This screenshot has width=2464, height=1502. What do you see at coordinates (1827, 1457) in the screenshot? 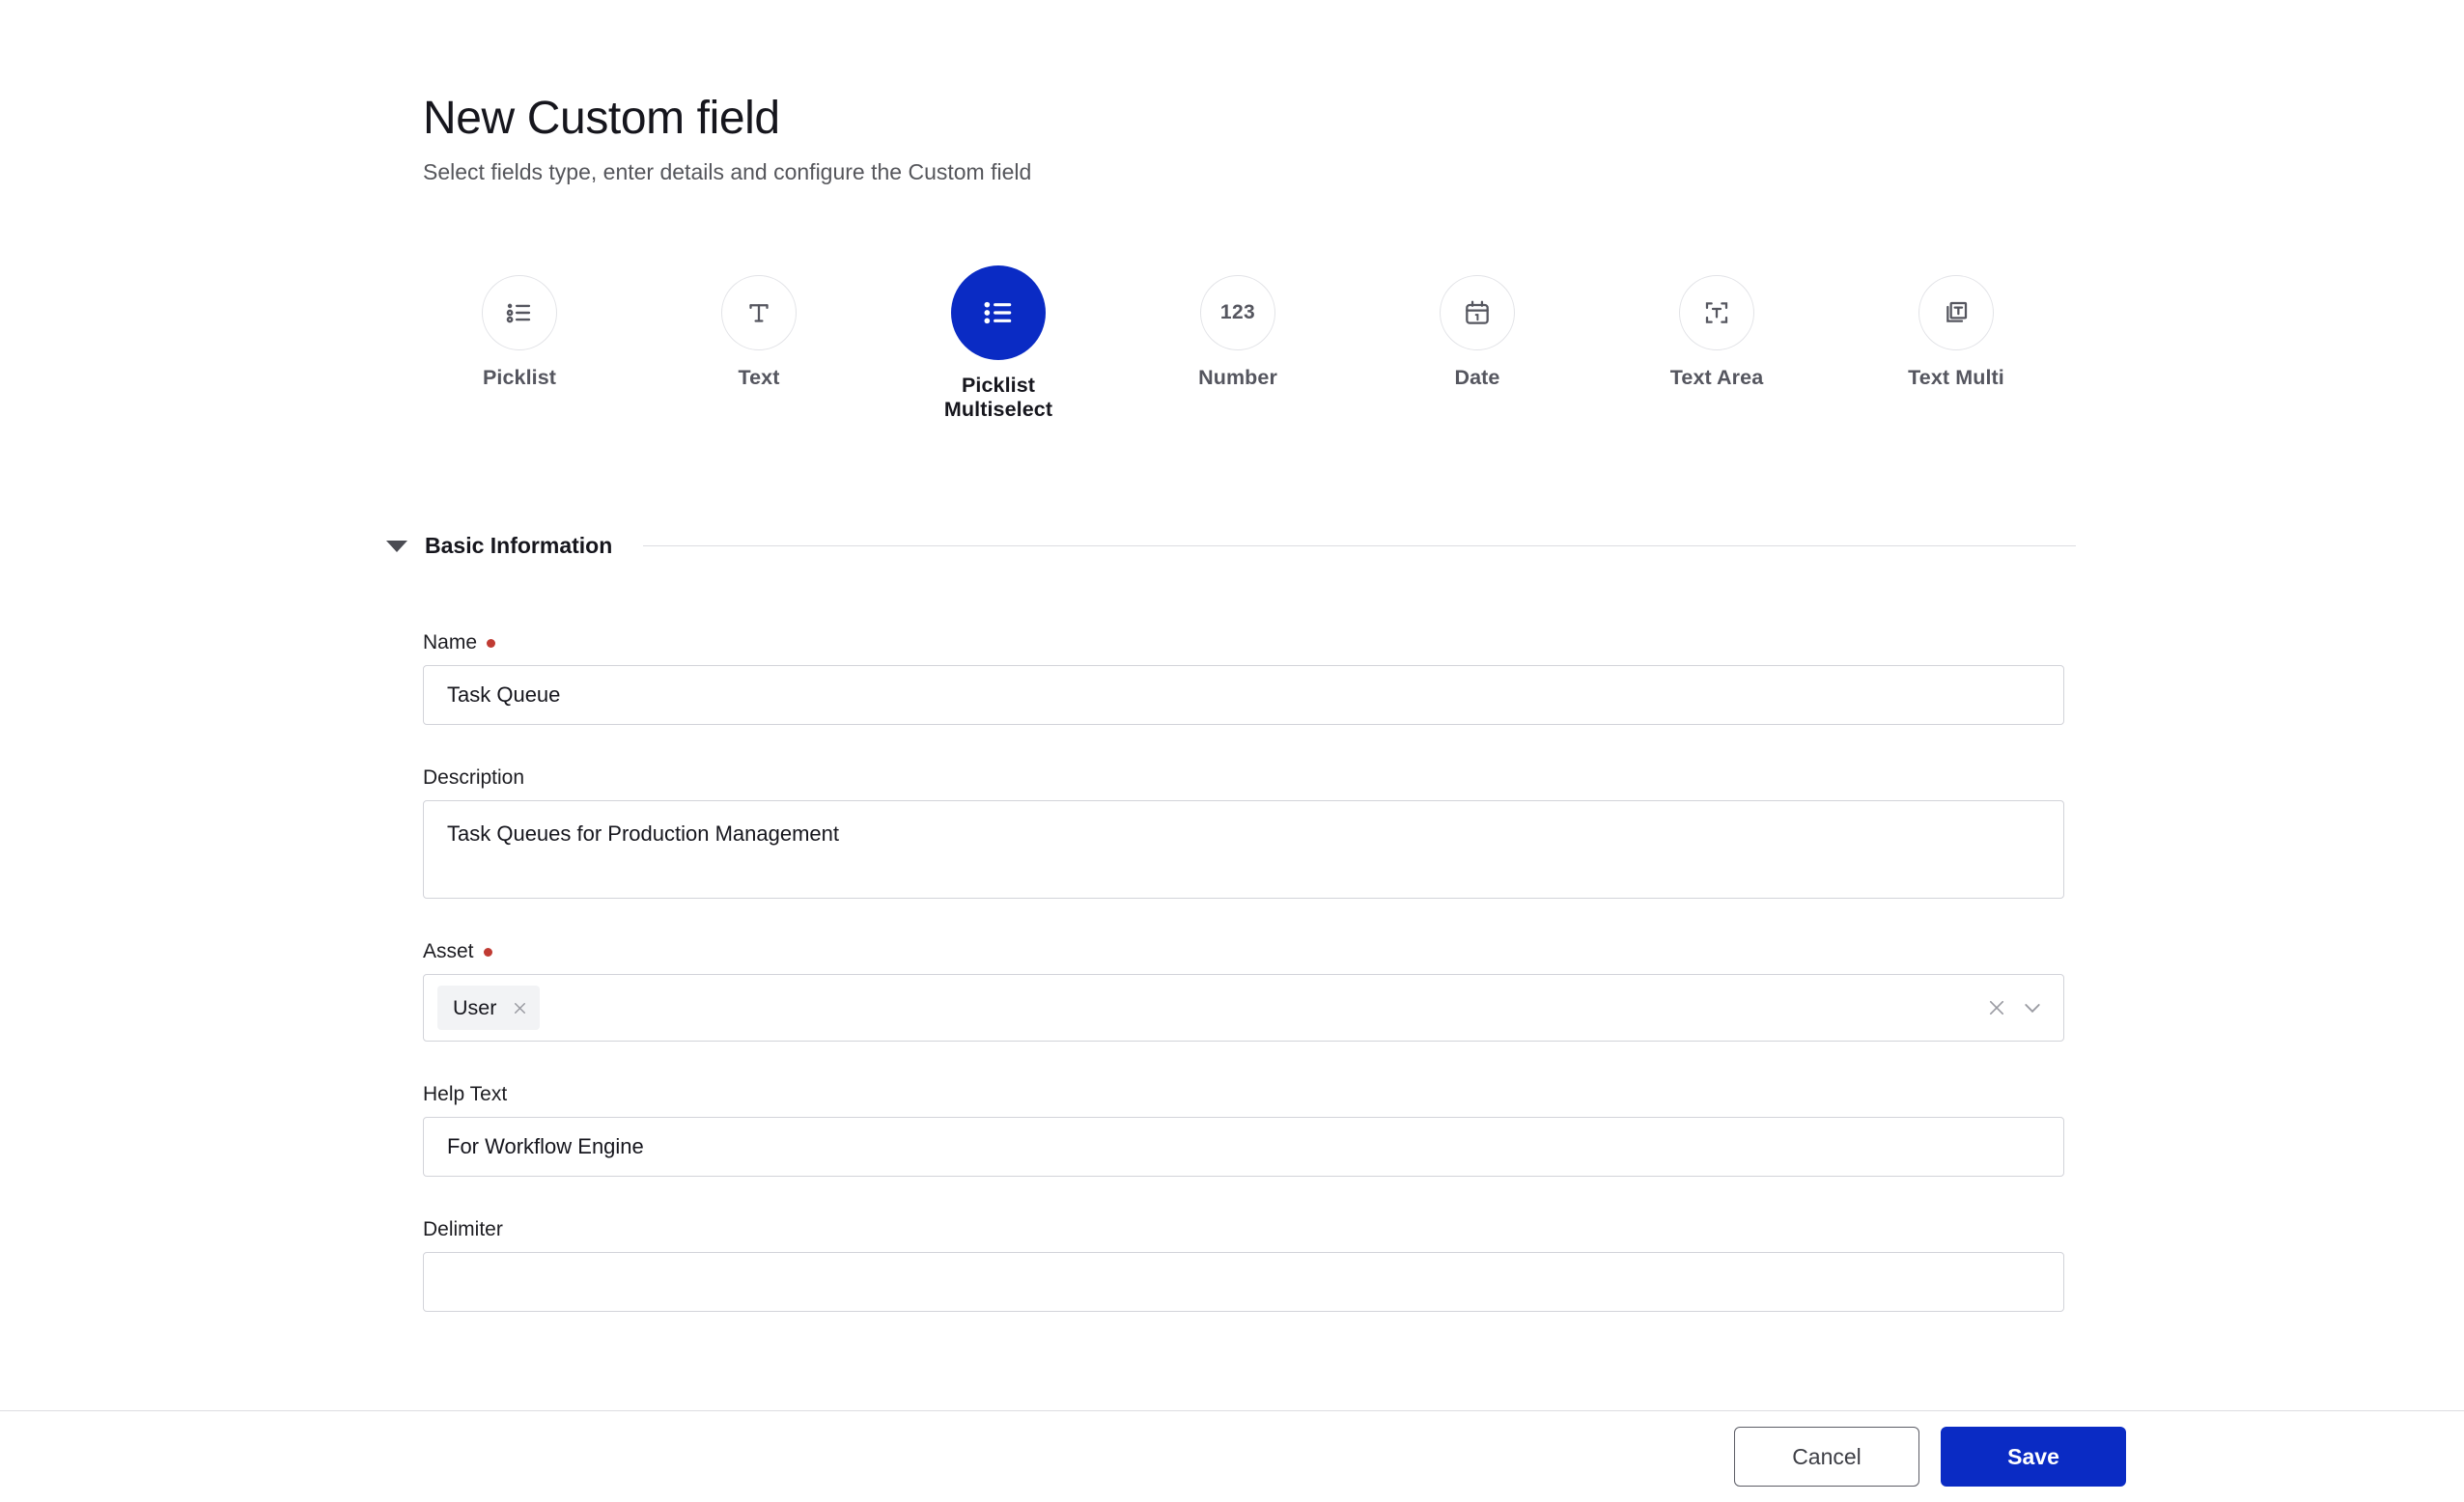
I see `cancel-button: Cancel` at bounding box center [1827, 1457].